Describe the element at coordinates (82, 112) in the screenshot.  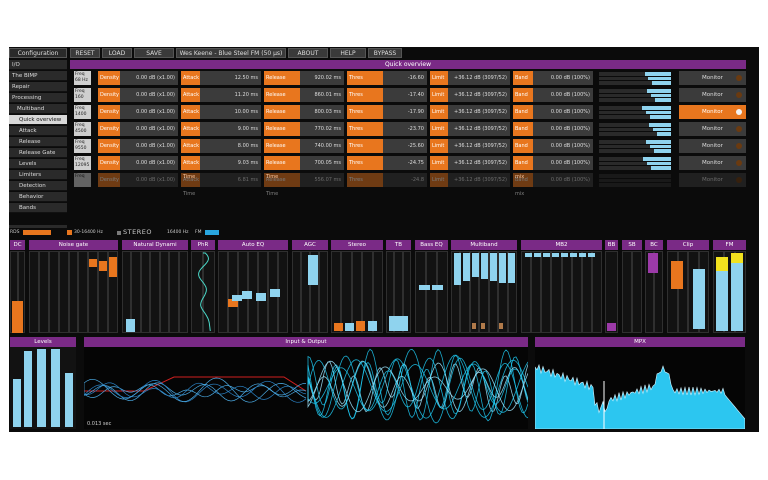
I see `band-frequency-button: Freq 1400` at that location.